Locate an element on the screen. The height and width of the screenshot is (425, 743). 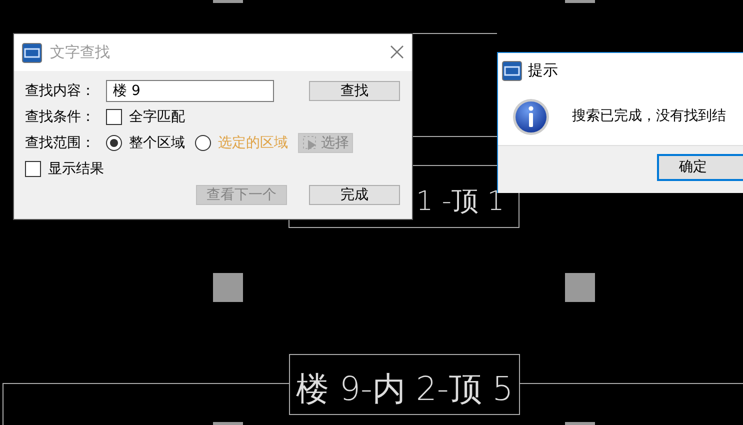
drawing-label: 1 -顶 1 is located at coordinates (460, 201).